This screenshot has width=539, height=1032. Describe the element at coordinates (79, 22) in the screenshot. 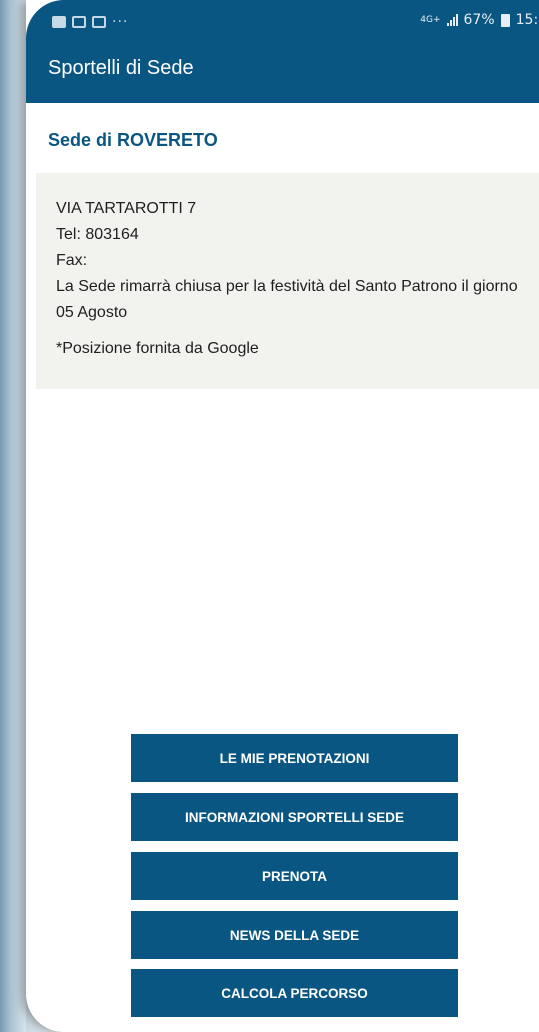

I see `mail-icon` at that location.